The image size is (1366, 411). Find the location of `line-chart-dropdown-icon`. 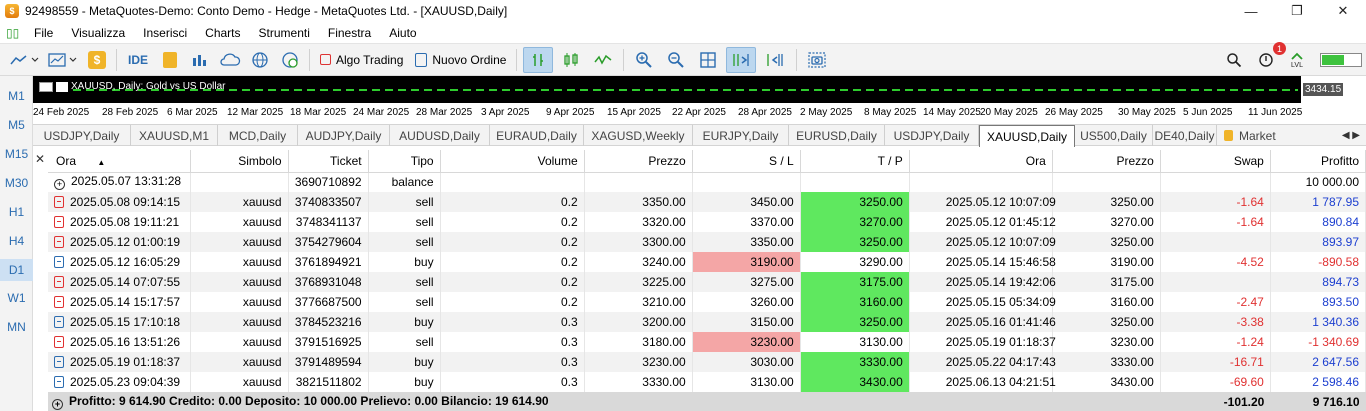

line-chart-dropdown-icon is located at coordinates (25, 60).